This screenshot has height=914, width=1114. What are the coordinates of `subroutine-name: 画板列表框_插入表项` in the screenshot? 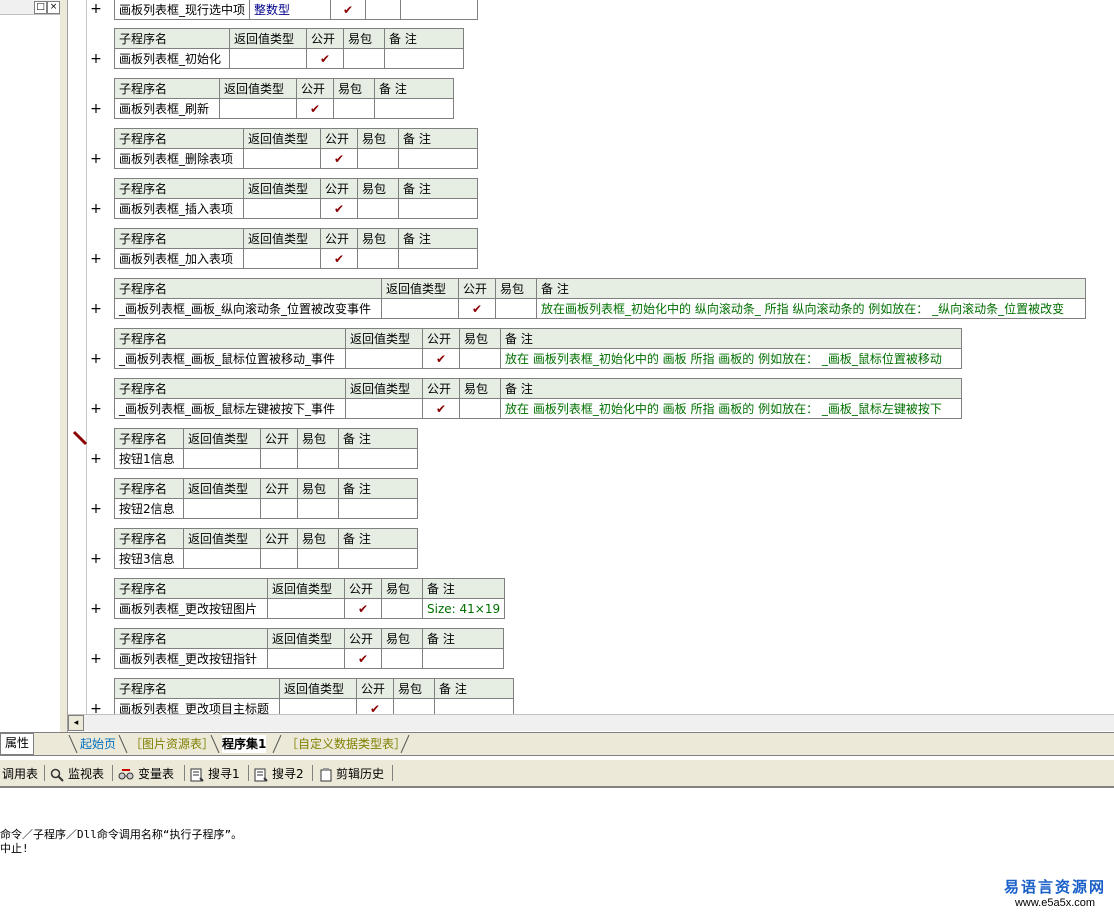 It's located at (179, 208).